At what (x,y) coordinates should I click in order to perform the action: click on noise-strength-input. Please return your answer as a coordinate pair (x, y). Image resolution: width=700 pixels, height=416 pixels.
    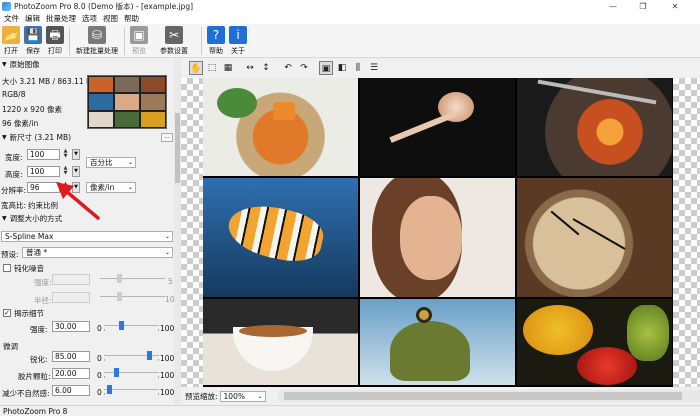
    Looking at the image, I should click on (71, 279).